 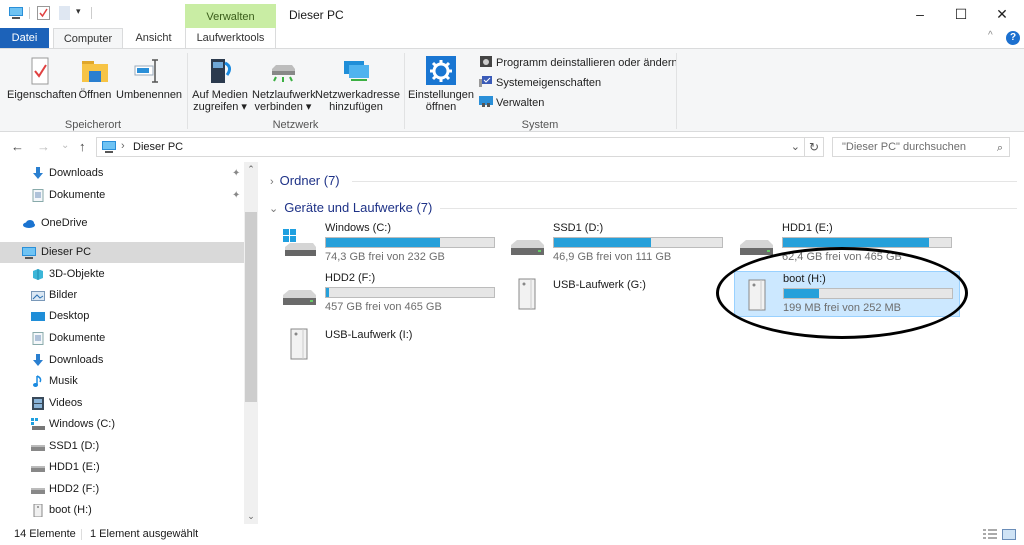 What do you see at coordinates (122, 316) in the screenshot?
I see `sidebar-item-desktop: Desktop` at bounding box center [122, 316].